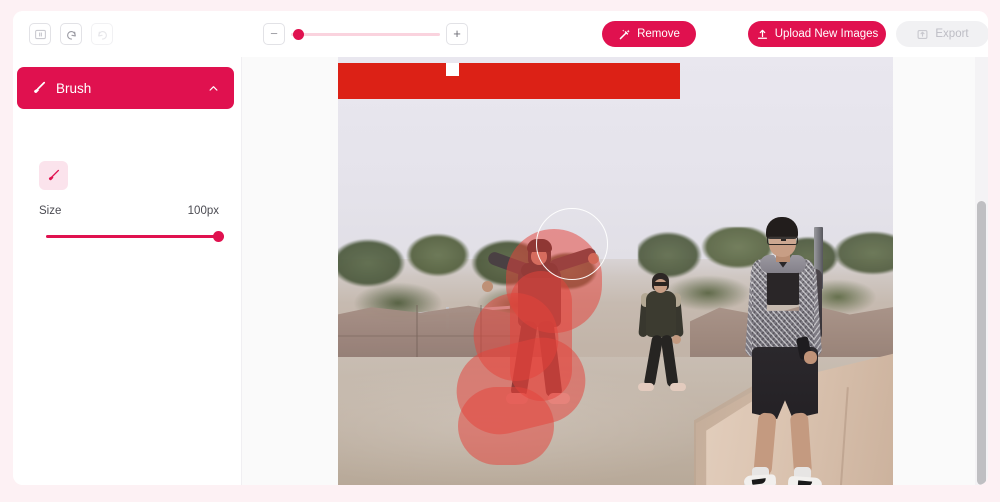 This screenshot has width=1000, height=502. I want to click on brush-size-thumb, so click(218, 236).